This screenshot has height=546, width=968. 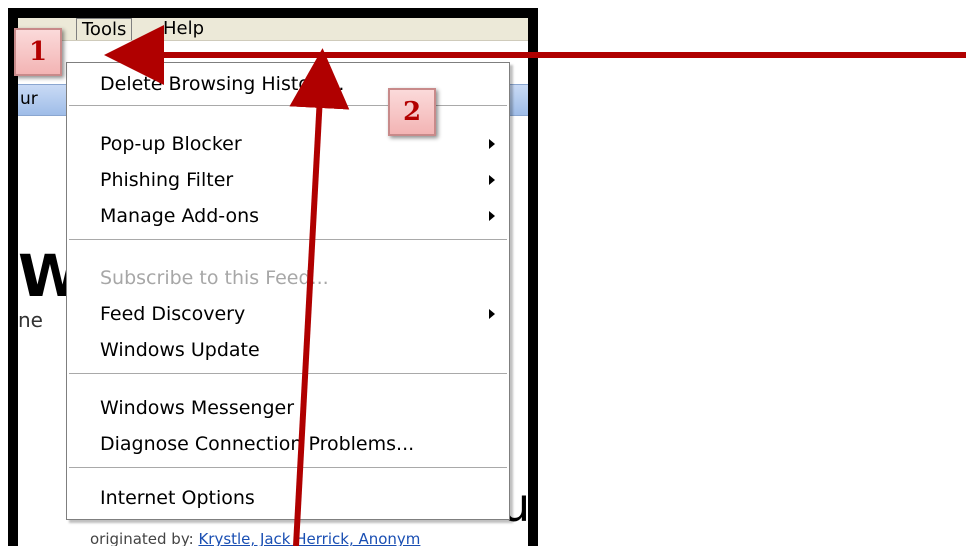 I want to click on callout-step-1: 1, so click(x=38, y=52).